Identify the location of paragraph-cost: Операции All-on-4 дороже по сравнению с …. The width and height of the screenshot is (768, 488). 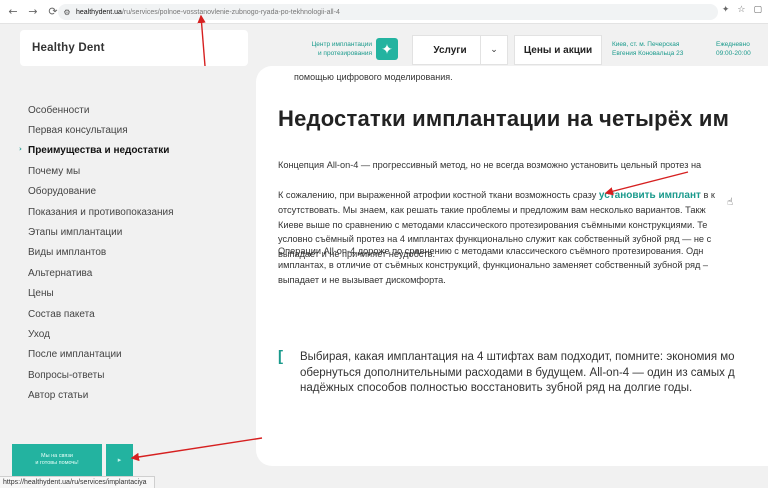
(493, 265).